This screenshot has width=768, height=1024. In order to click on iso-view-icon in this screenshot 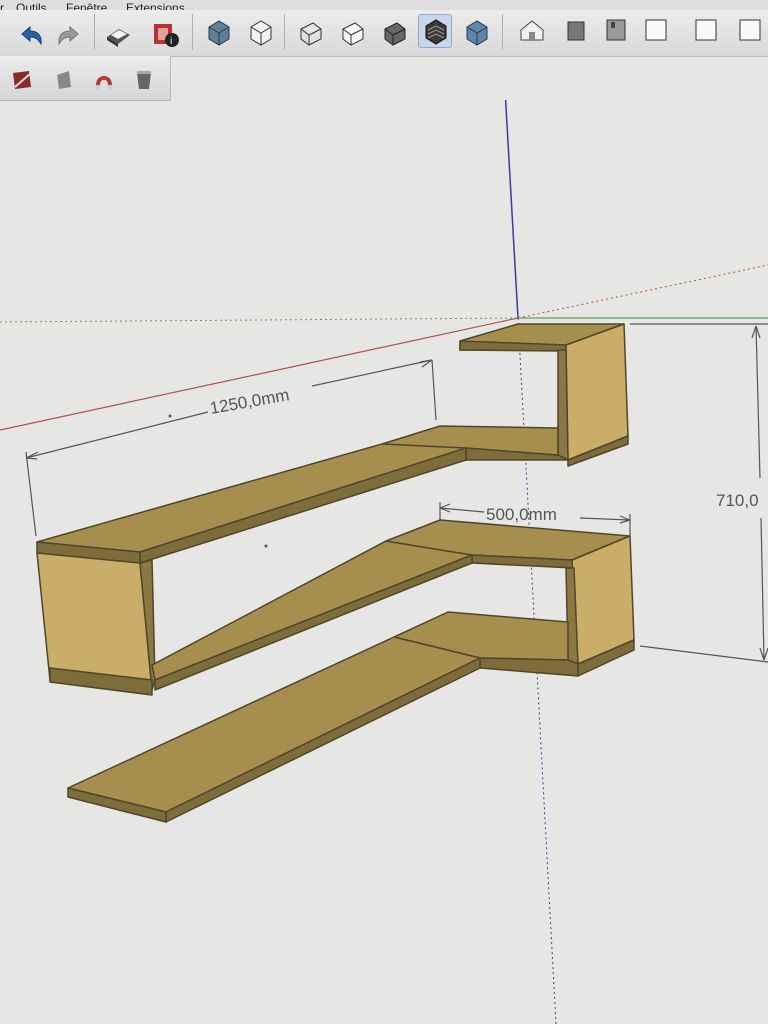, I will do `click(218, 32)`.